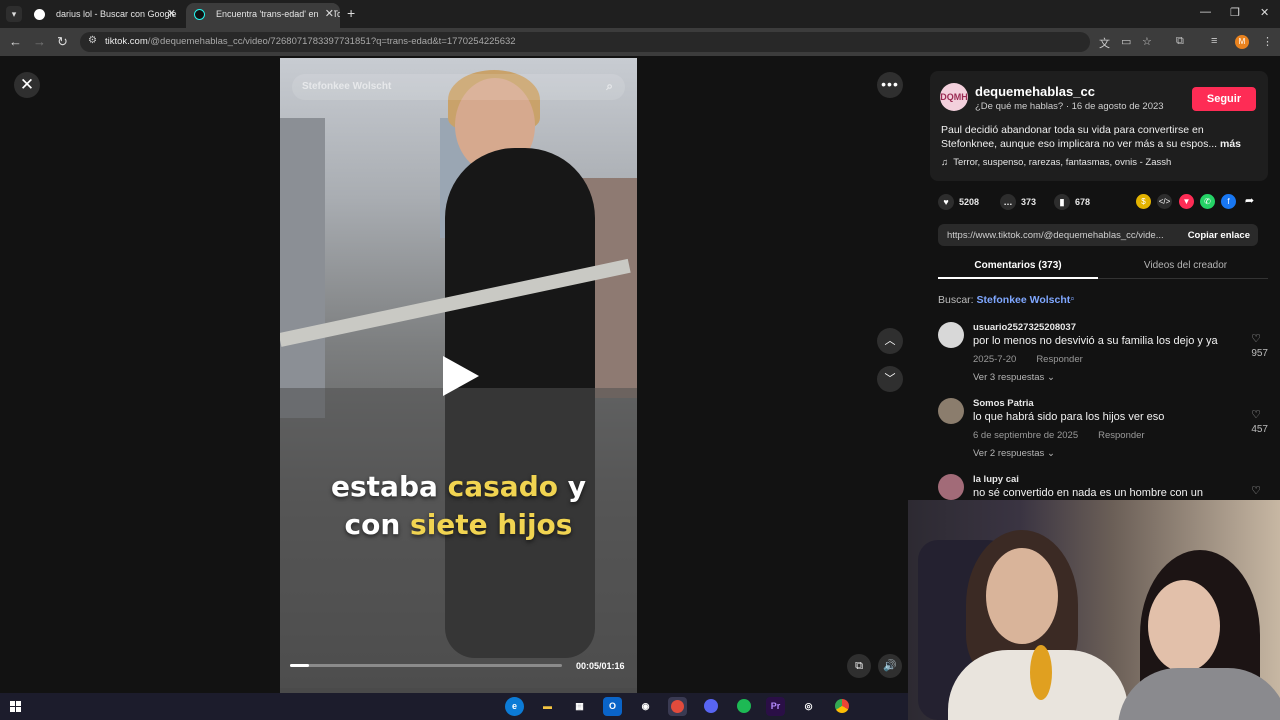 This screenshot has height=720, width=1280. Describe the element at coordinates (1018, 202) in the screenshot. I see `comment-button: … 373` at that location.